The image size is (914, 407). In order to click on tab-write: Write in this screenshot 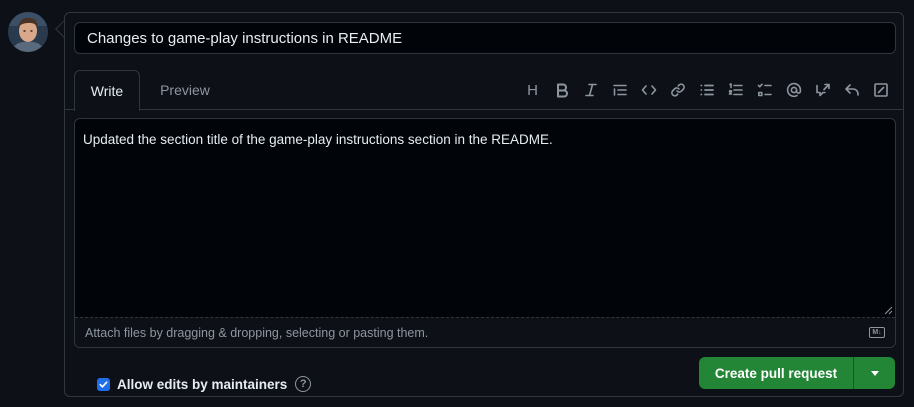, I will do `click(107, 90)`.